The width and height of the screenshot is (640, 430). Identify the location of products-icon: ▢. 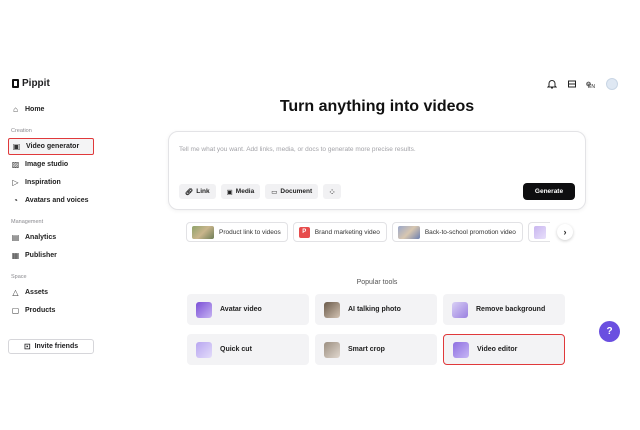
(15, 310).